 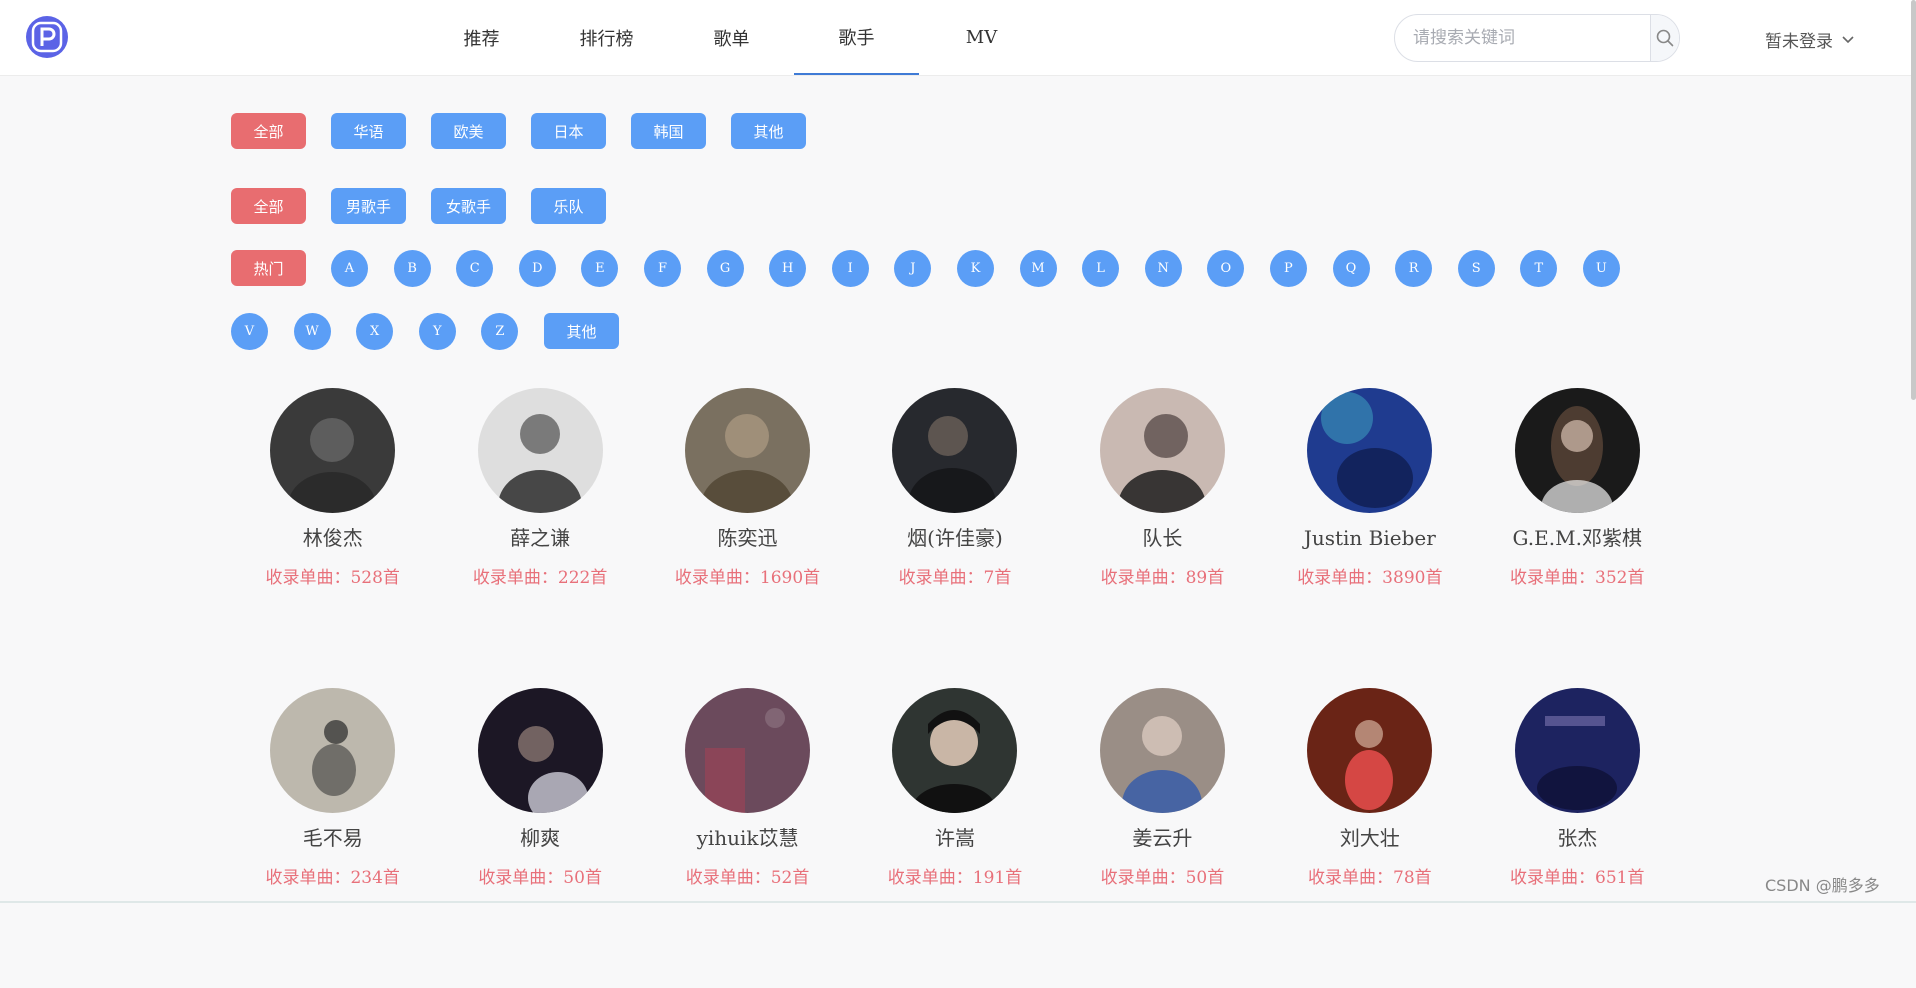 What do you see at coordinates (1288, 268) in the screenshot?
I see `letter-filter-p: P` at bounding box center [1288, 268].